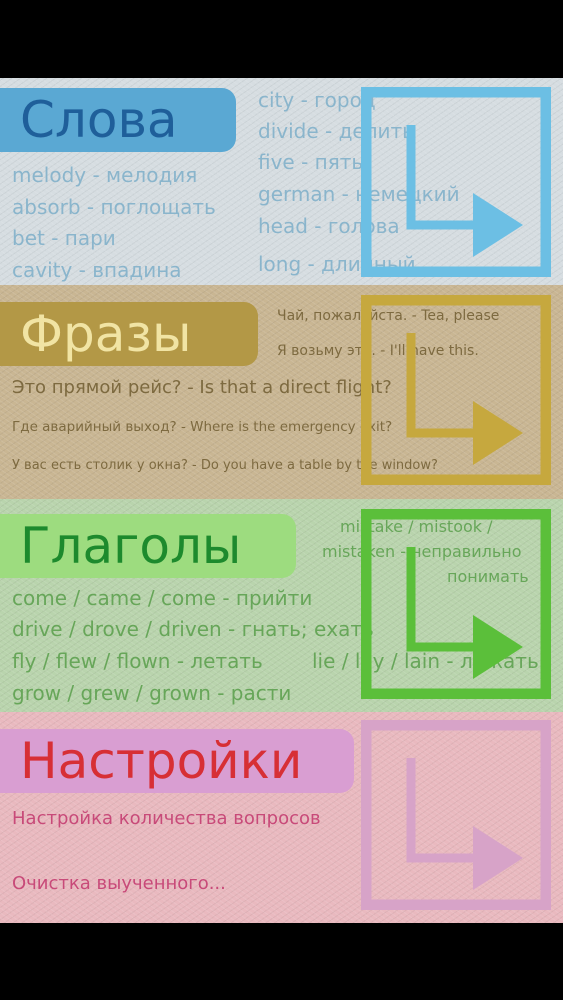 The width and height of the screenshot is (563, 1000). I want to click on word-item: cavity - впадина, so click(97, 270).